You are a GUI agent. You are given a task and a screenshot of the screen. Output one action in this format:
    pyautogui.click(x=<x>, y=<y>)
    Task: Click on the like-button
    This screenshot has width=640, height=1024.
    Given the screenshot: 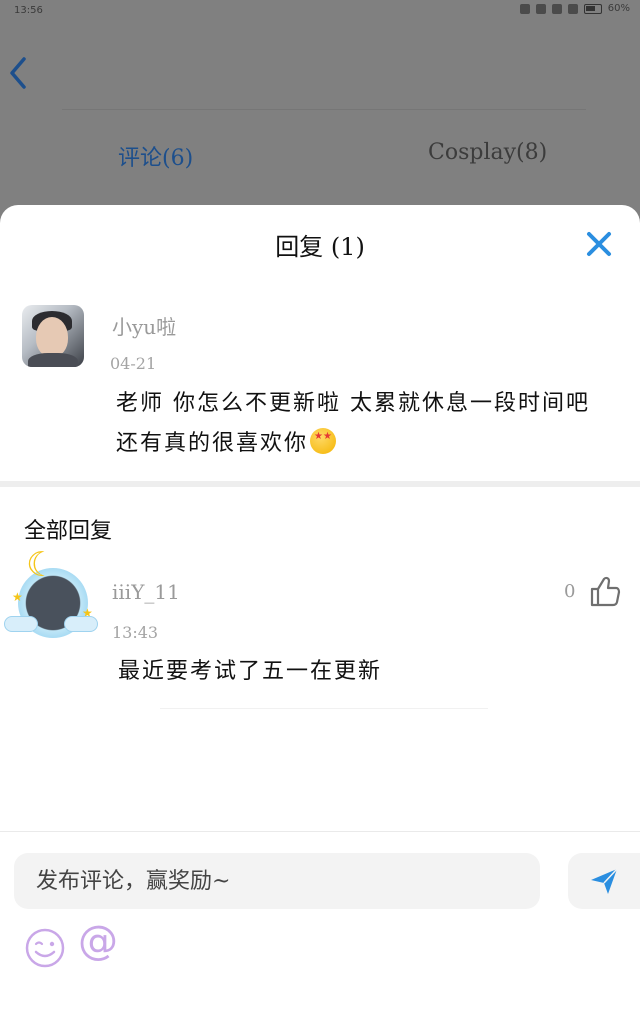 What is the action you would take?
    pyautogui.click(x=604, y=591)
    